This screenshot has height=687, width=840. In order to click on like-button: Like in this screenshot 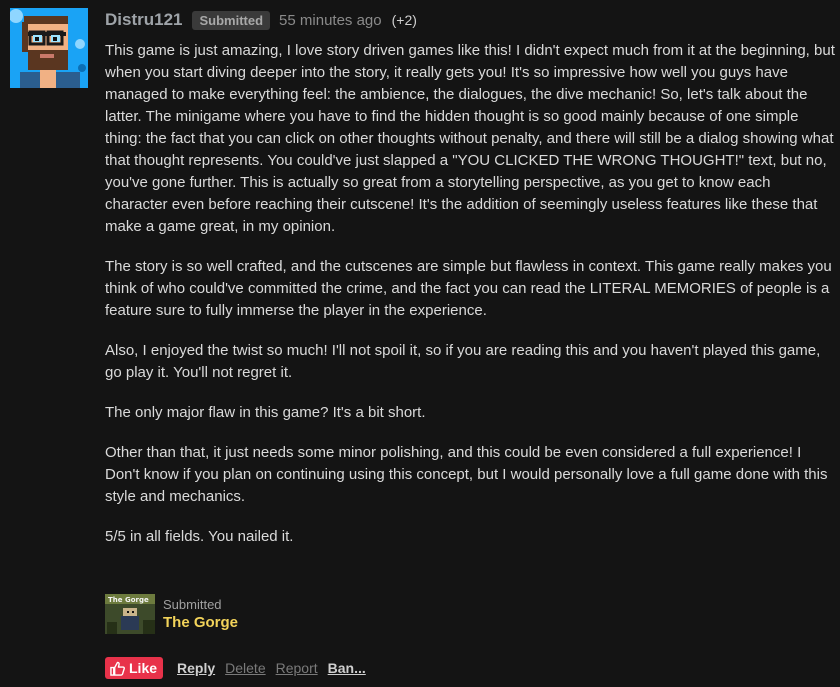, I will do `click(134, 668)`.